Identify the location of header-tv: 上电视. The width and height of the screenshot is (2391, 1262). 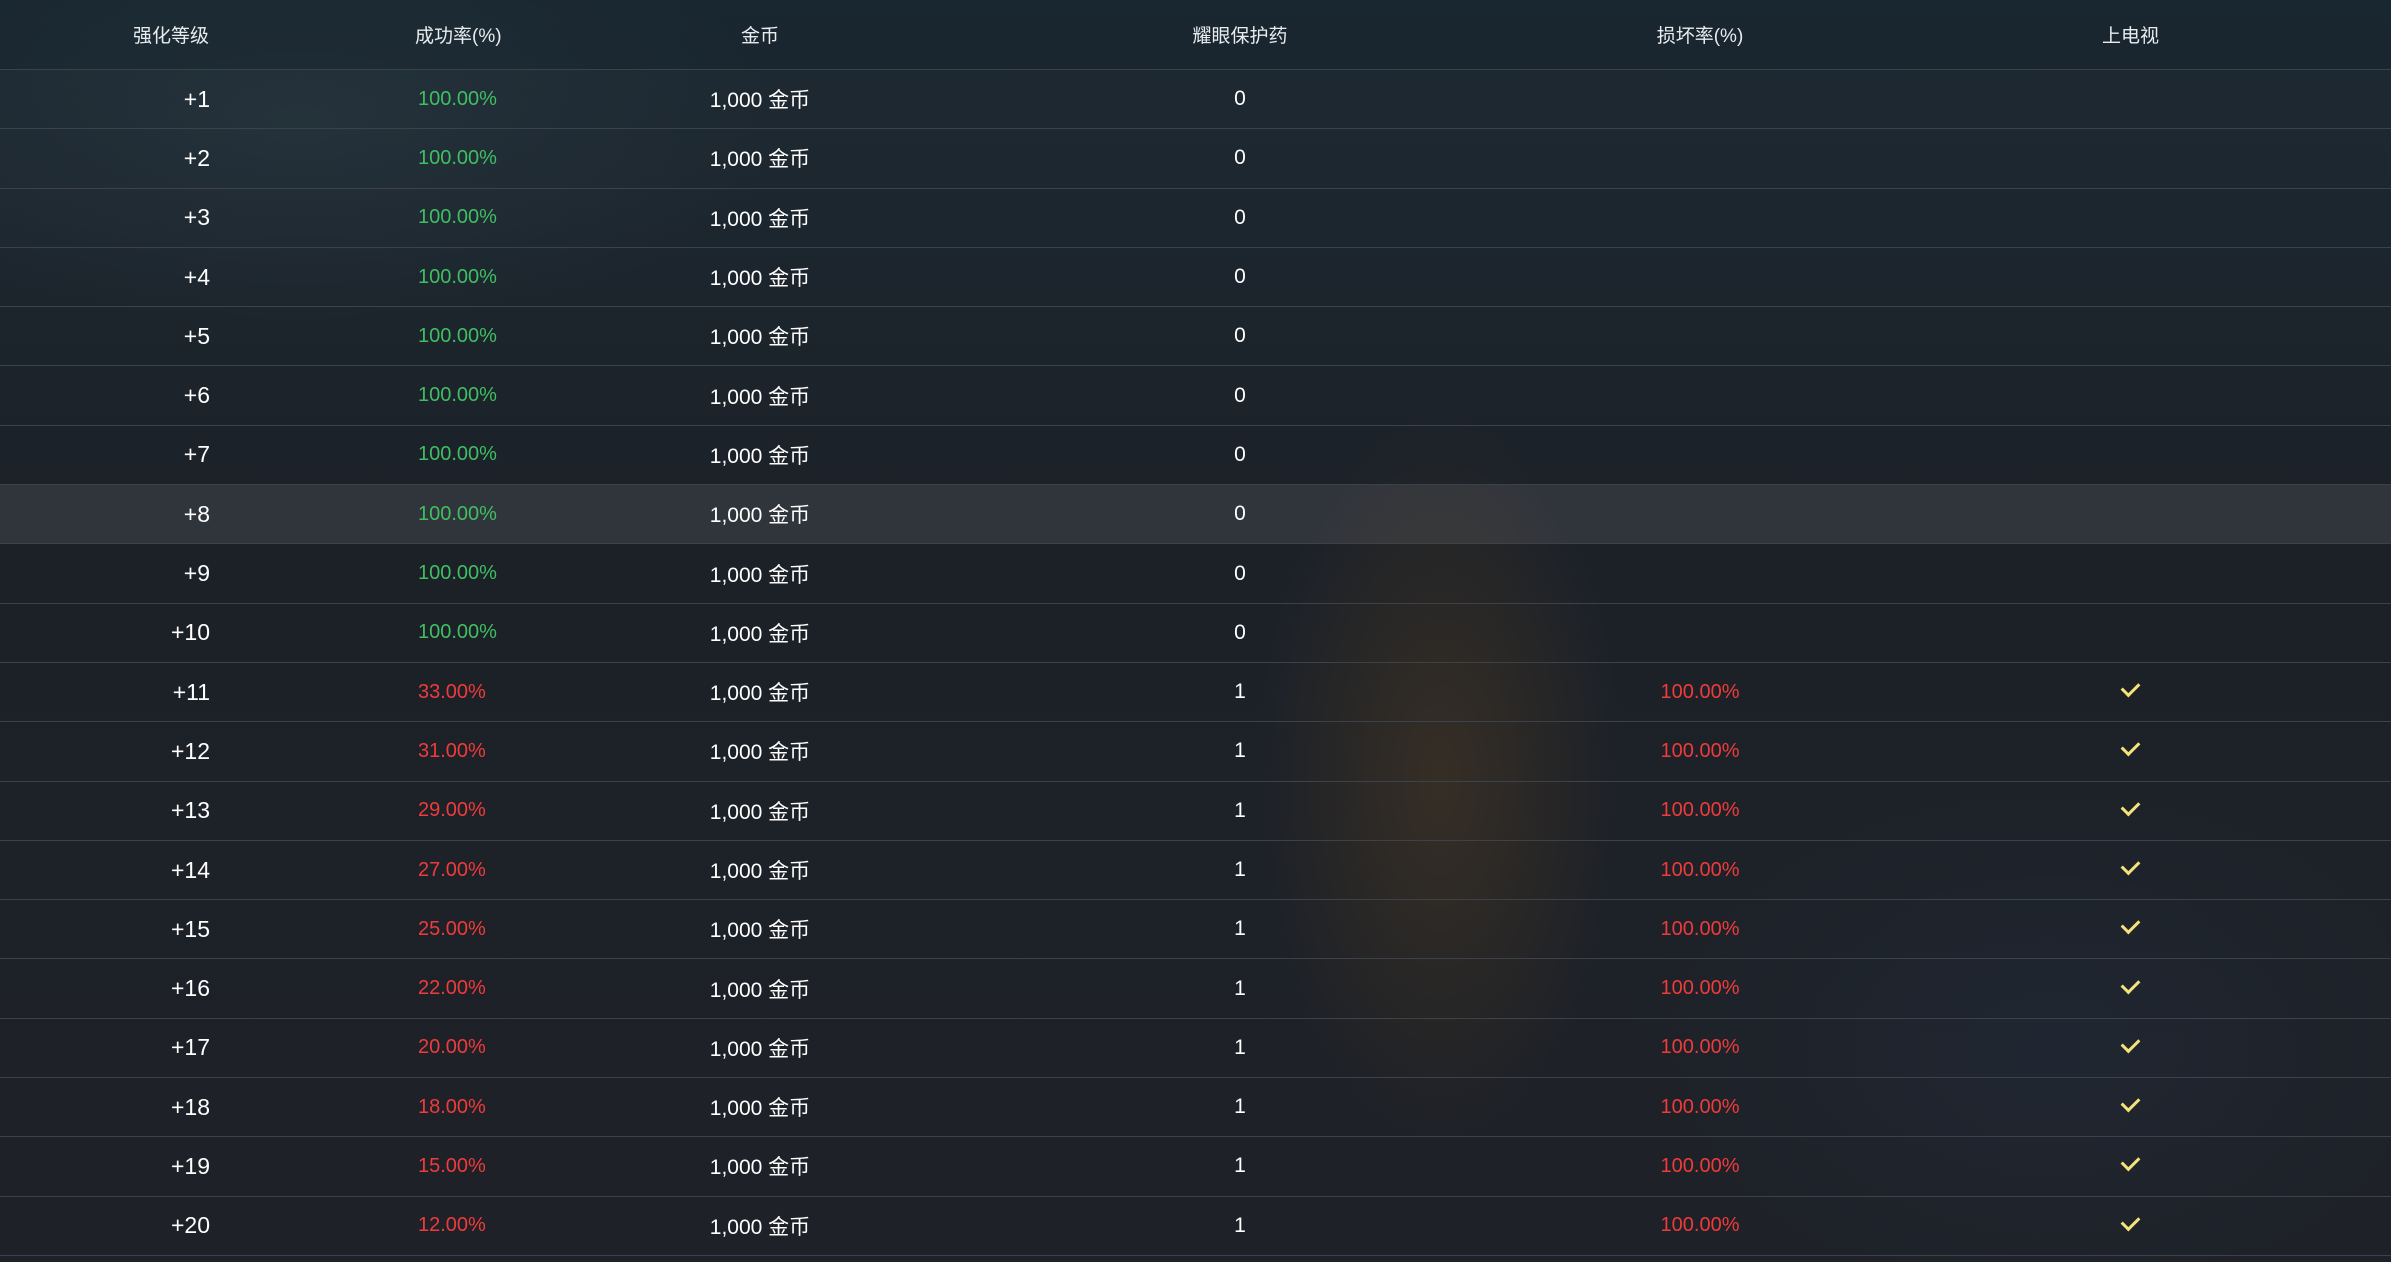
(2130, 36).